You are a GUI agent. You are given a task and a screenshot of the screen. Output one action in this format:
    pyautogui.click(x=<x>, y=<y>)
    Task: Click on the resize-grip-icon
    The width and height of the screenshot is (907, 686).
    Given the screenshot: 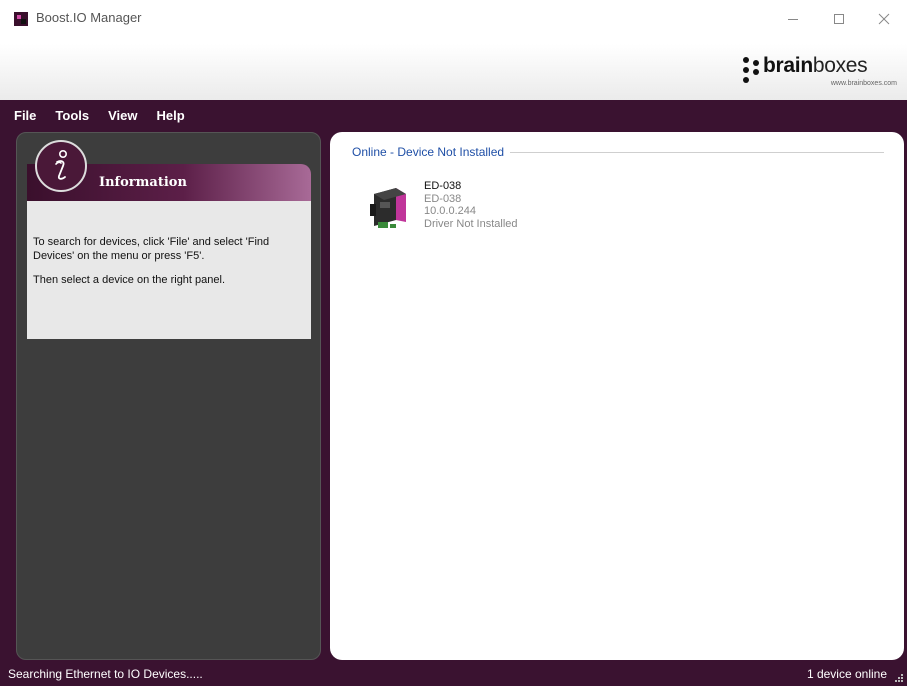 What is the action you would take?
    pyautogui.click(x=899, y=678)
    